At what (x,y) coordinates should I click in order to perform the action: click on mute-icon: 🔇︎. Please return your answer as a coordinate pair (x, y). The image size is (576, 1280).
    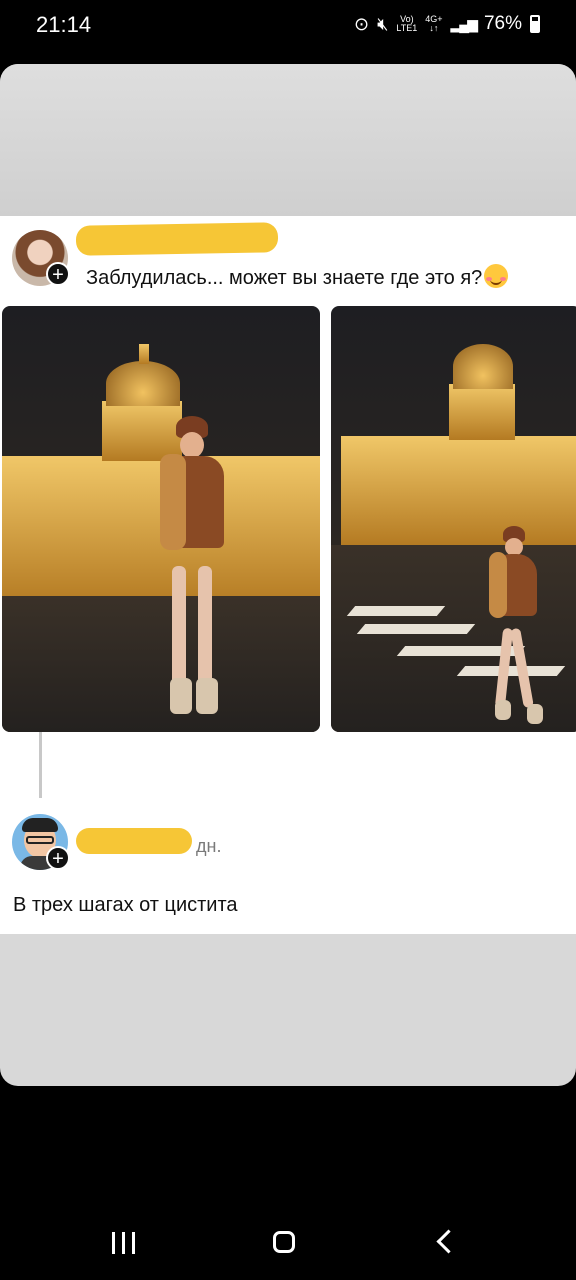
    Looking at the image, I should click on (383, 23).